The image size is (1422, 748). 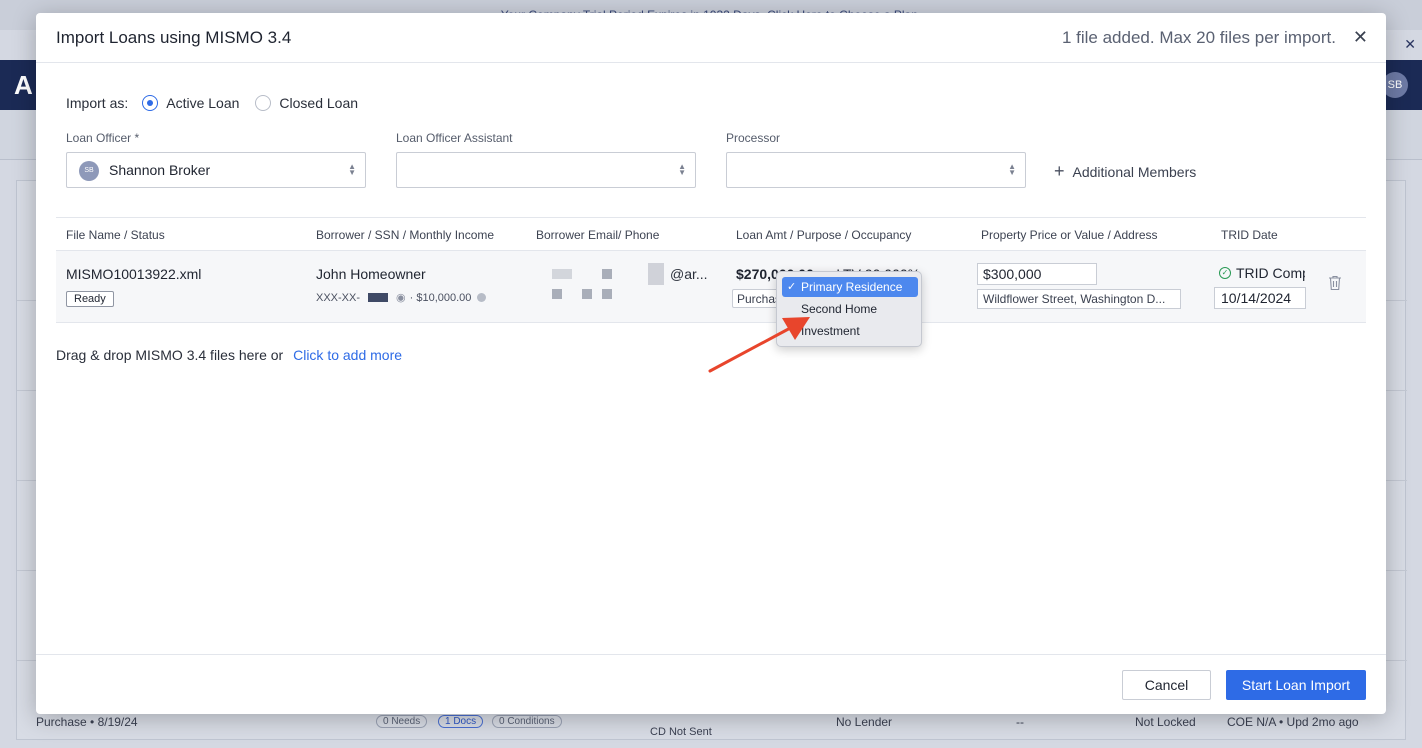 What do you see at coordinates (338, 297) in the screenshot?
I see `ssn-prefix: XXX-XX-` at bounding box center [338, 297].